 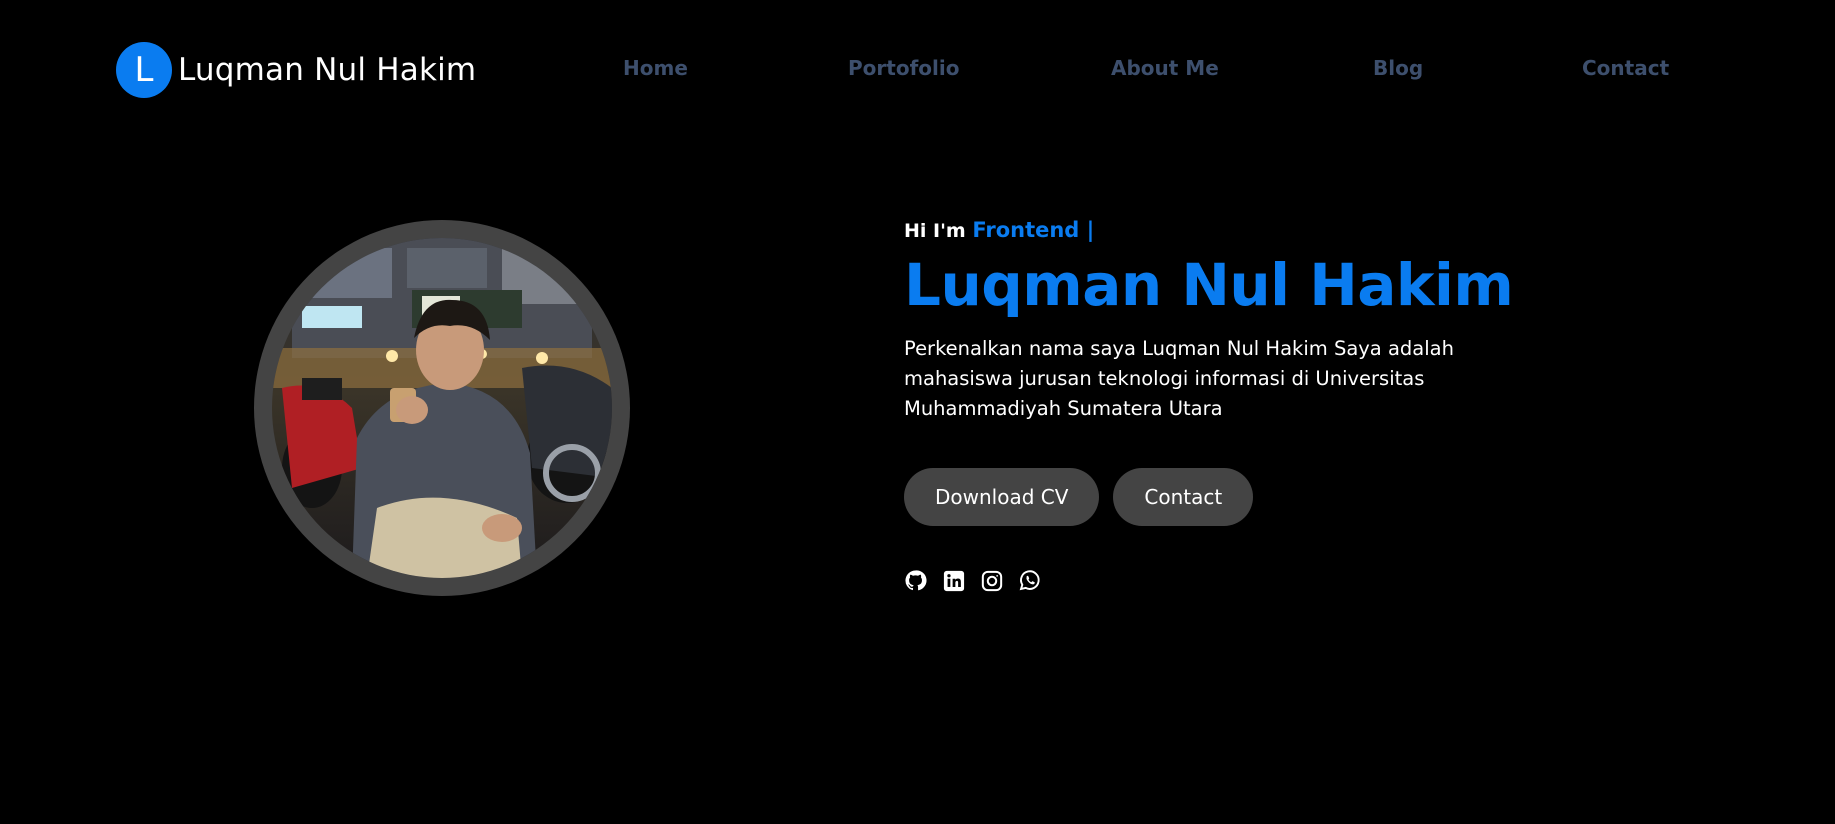 What do you see at coordinates (1033, 230) in the screenshot?
I see `hero-role: Frontend |` at bounding box center [1033, 230].